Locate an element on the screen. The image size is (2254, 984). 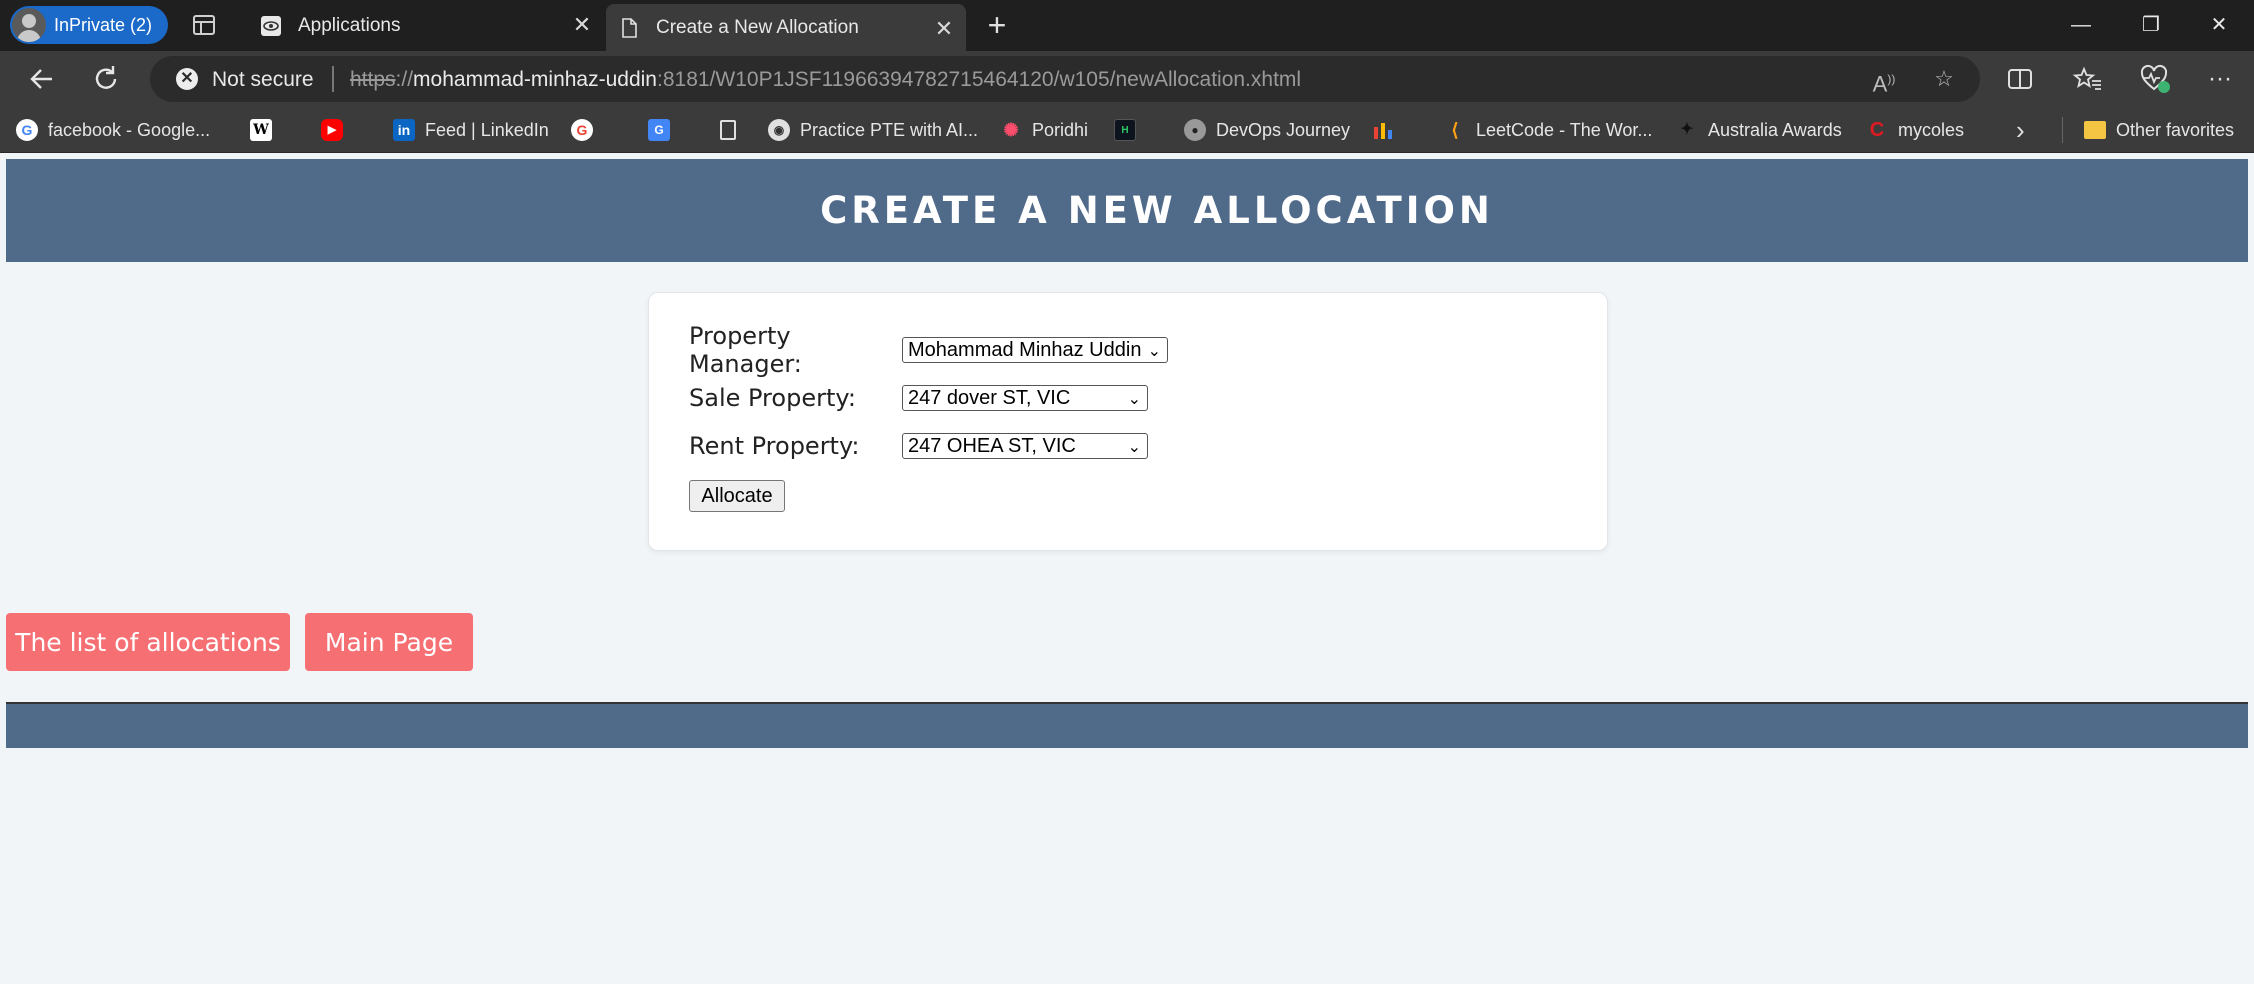
maximize-button: ❐ is located at coordinates (2151, 25).